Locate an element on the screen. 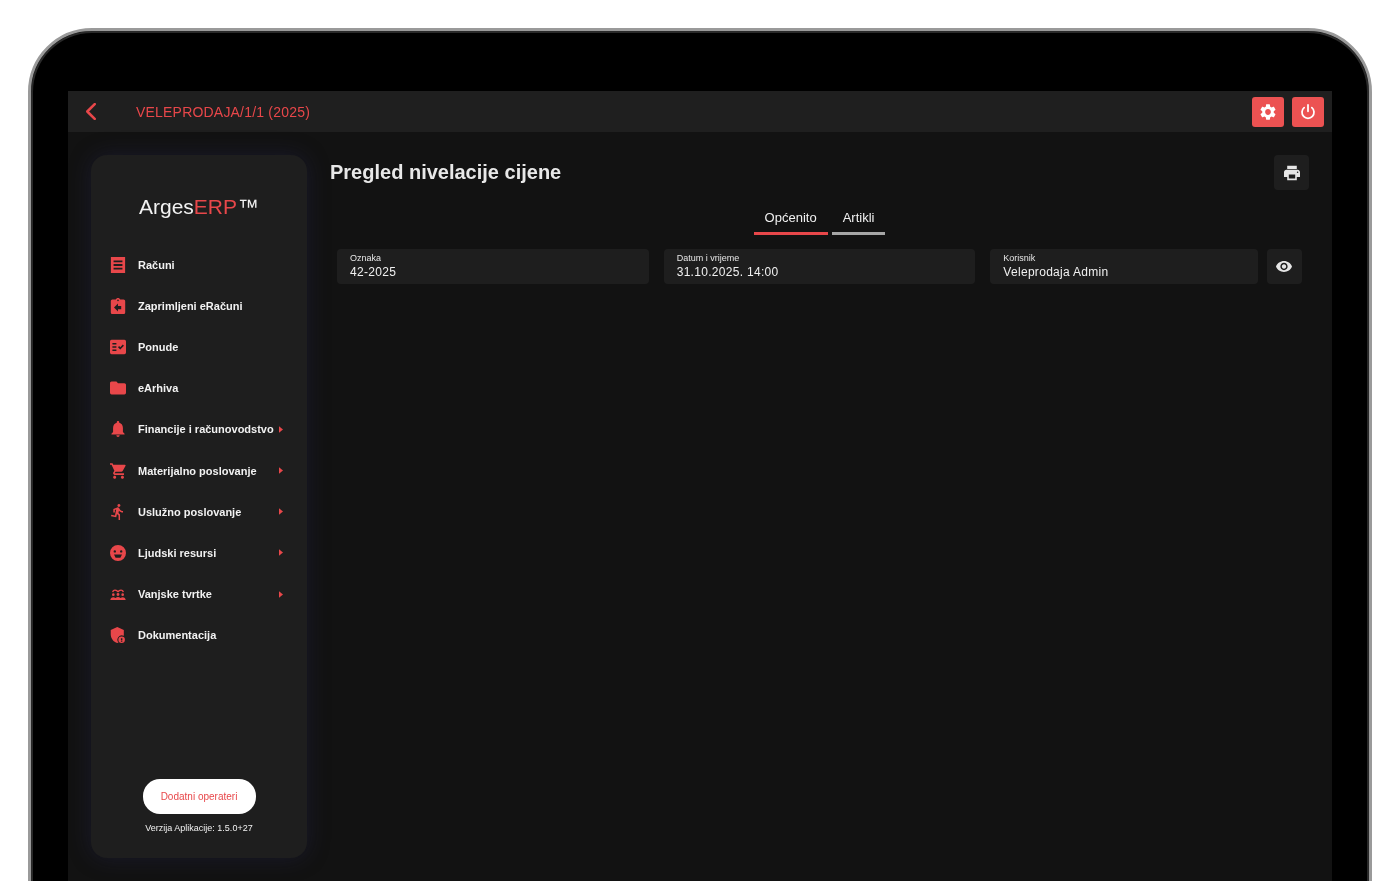 This screenshot has width=1400, height=881. menu-item: Financije i računovodstvo is located at coordinates (196, 429).